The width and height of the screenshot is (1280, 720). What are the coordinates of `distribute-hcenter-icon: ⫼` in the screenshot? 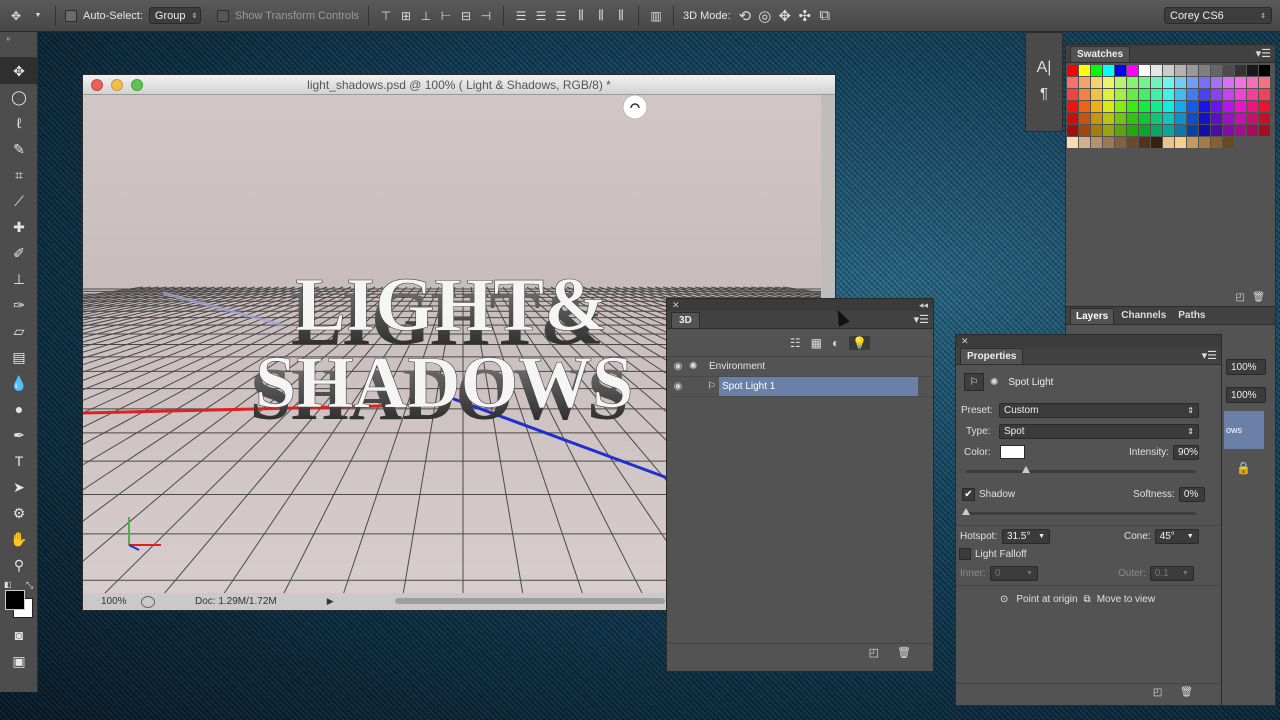 It's located at (601, 16).